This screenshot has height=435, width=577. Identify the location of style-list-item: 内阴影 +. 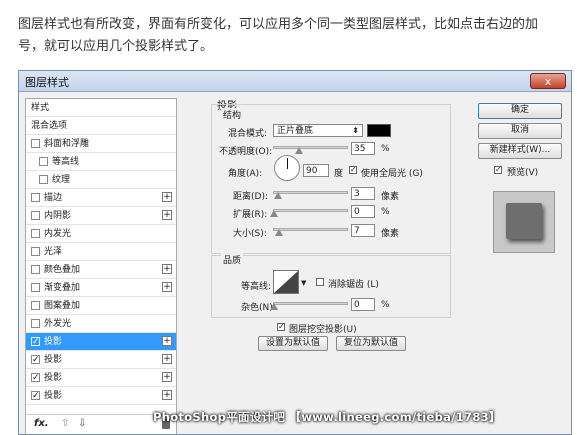
(101, 216).